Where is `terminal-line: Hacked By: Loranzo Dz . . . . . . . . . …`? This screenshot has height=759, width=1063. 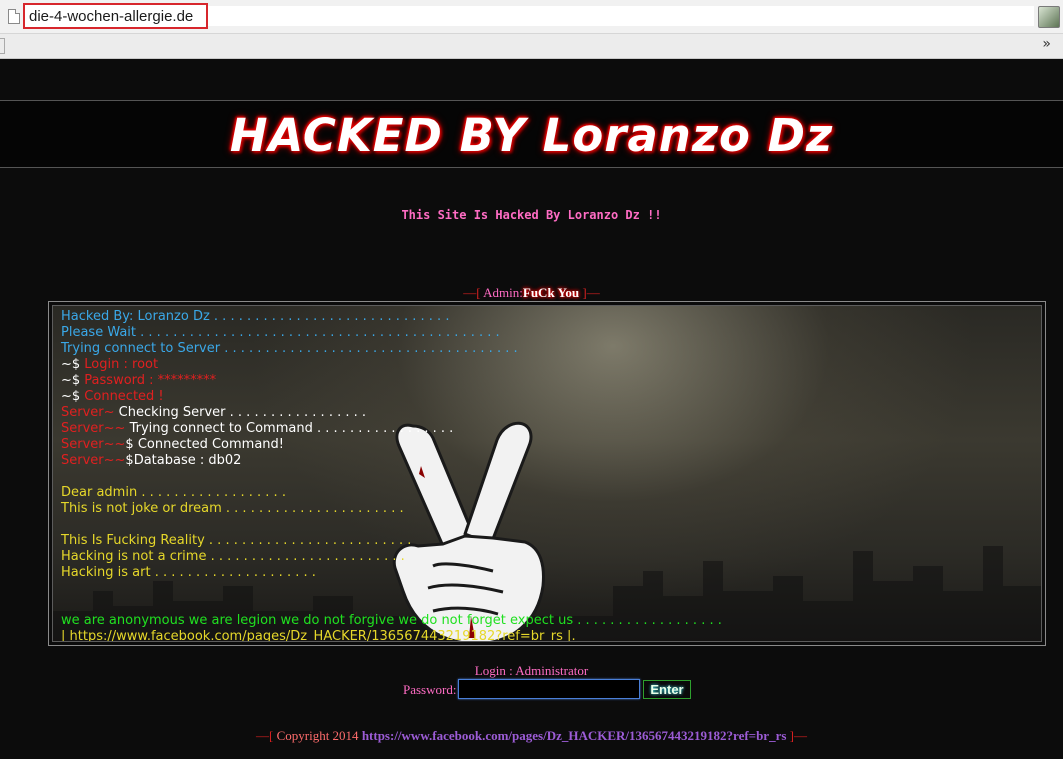
terminal-line: Hacked By: Loranzo Dz . . . . . . . . . … is located at coordinates (391, 317).